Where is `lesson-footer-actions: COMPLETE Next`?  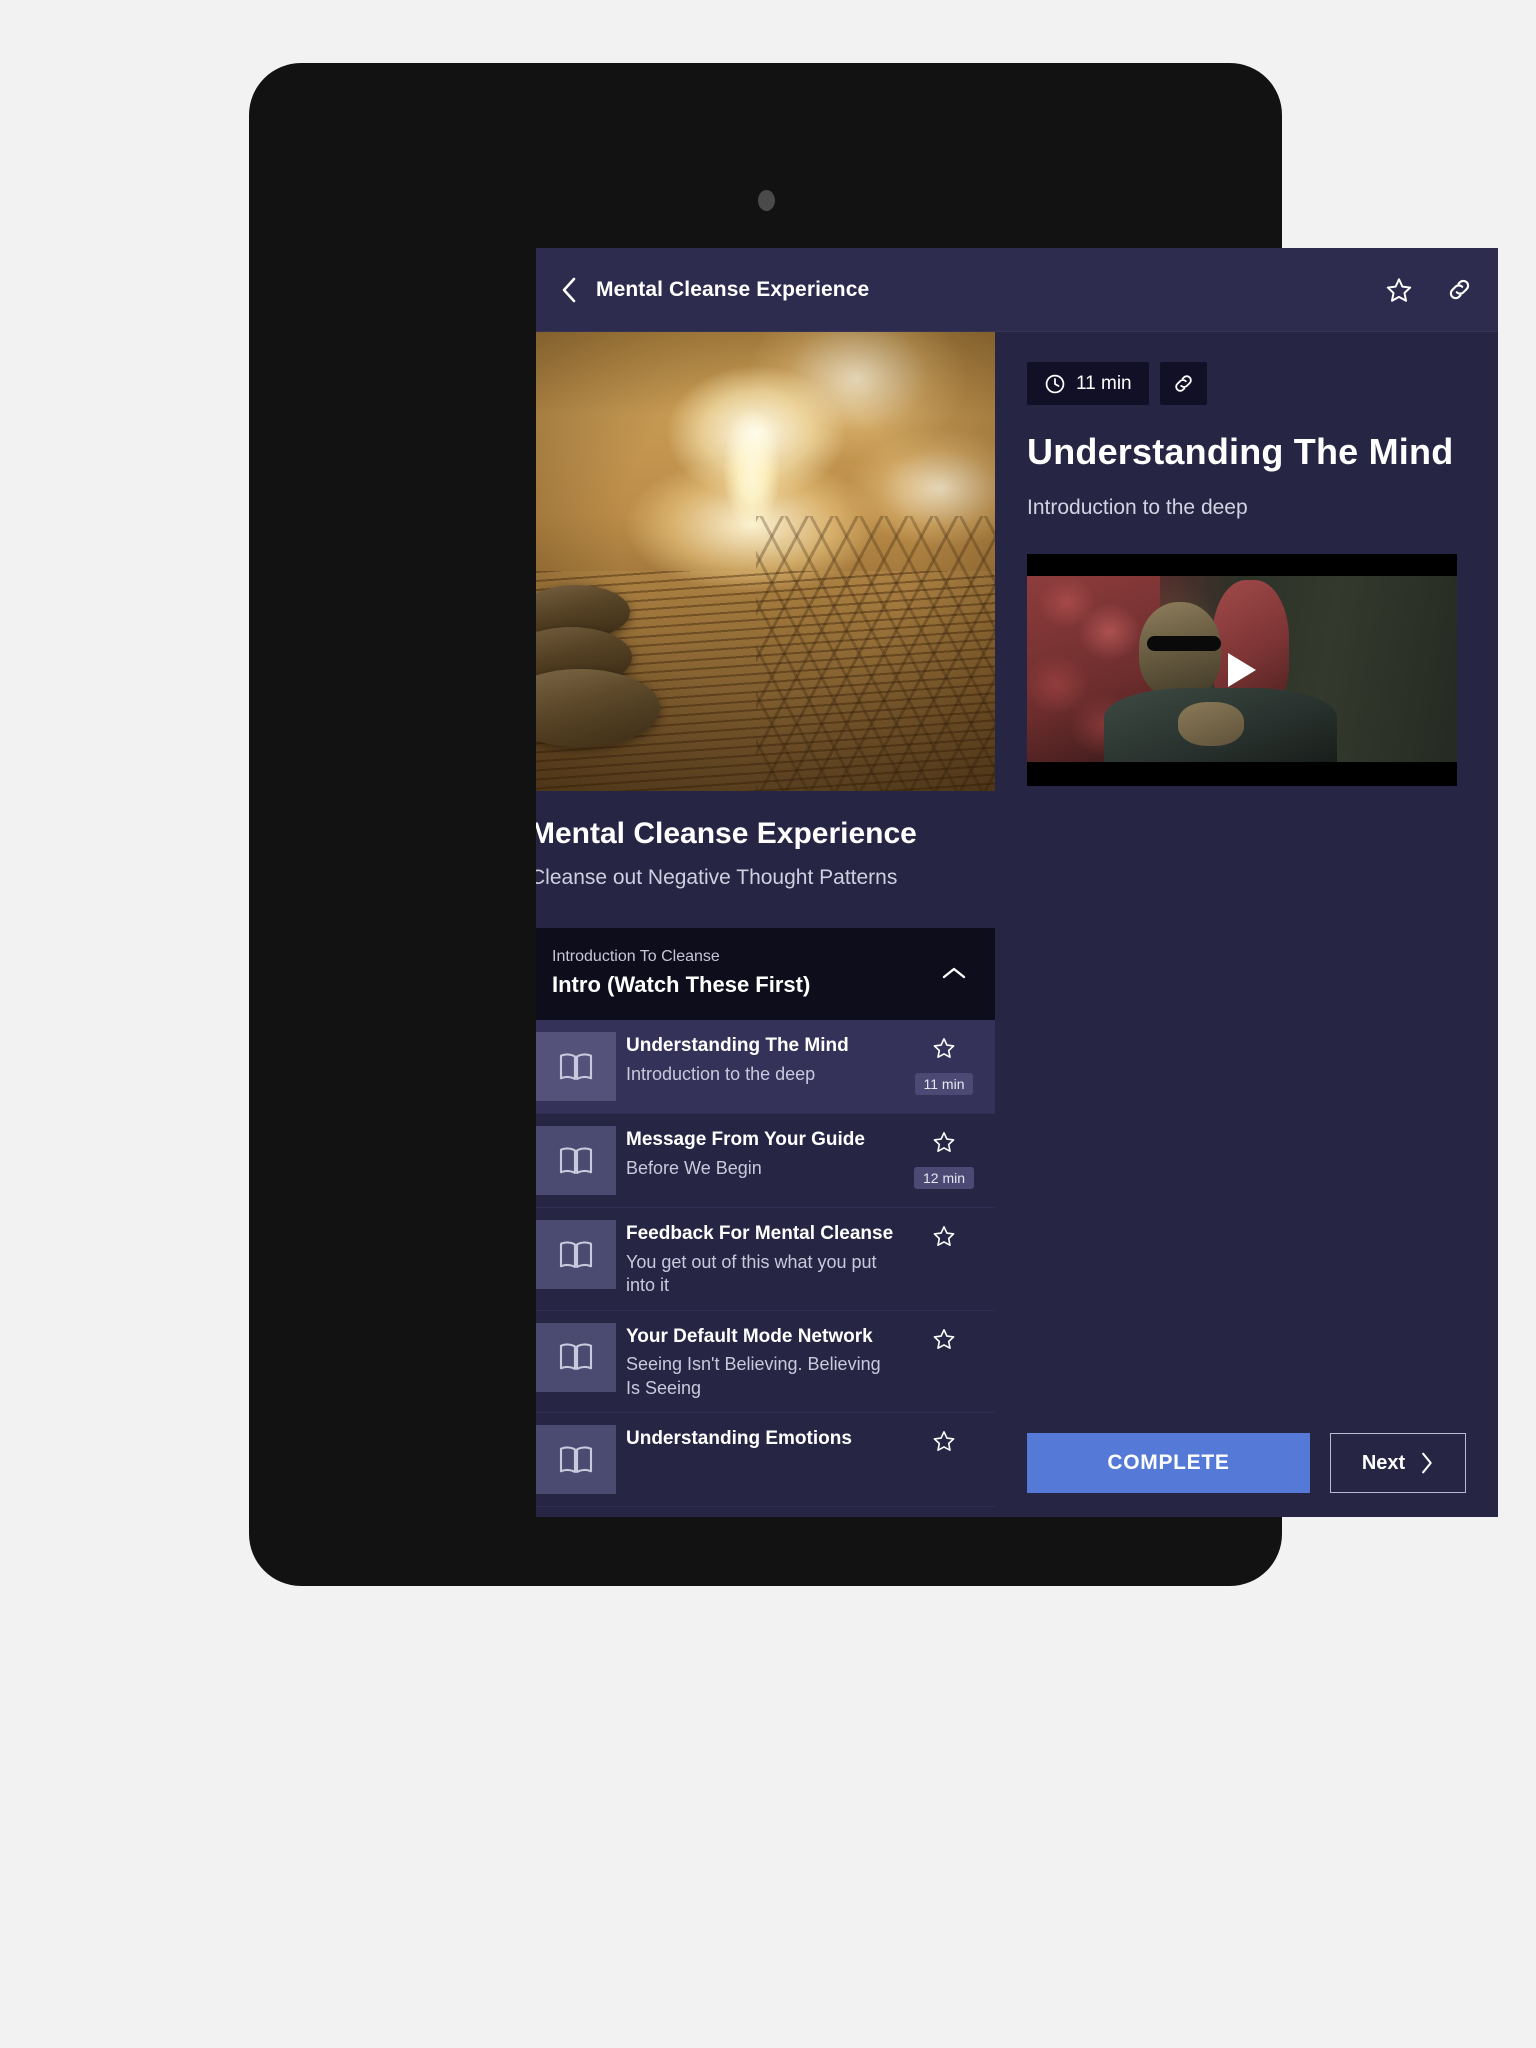 lesson-footer-actions: COMPLETE Next is located at coordinates (1246, 1463).